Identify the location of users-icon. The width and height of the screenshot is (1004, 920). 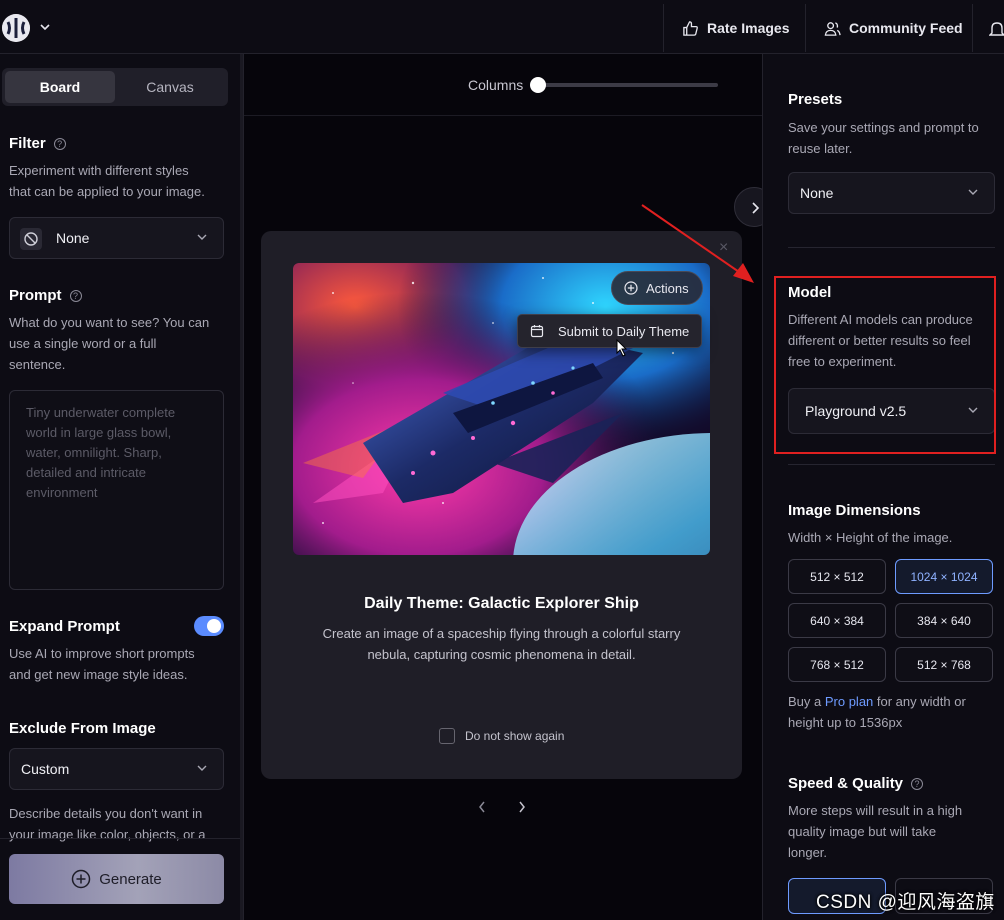
(832, 28).